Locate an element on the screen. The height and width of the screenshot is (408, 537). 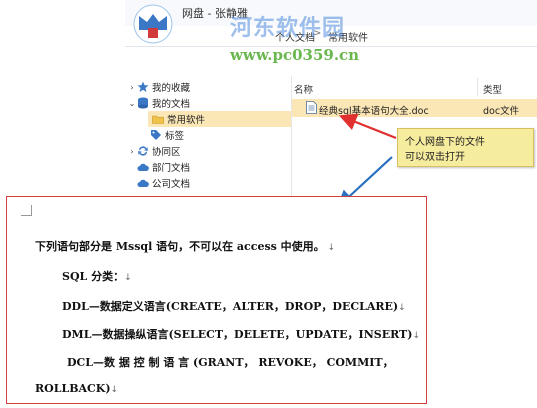
doc-line-3: DDL—数据定义语言(CREATE，ALTER，DROP，DECLARE)↓ is located at coordinates (234, 306).